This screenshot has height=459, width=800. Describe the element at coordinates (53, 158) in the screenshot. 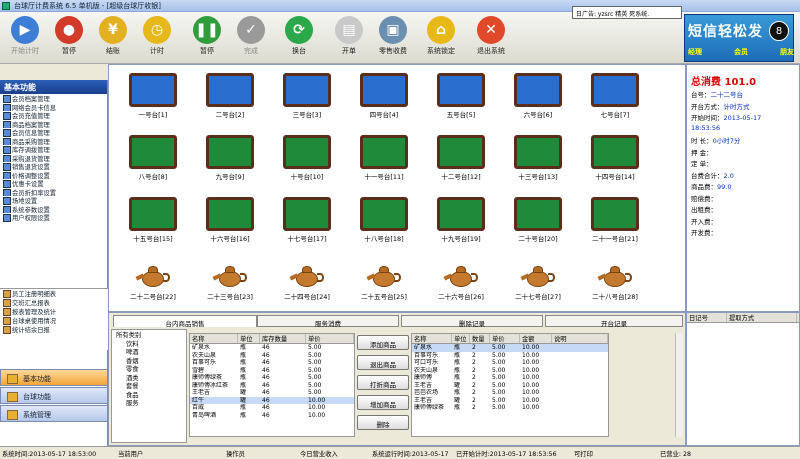

I see `sidebar-item: 采购退货管理` at that location.